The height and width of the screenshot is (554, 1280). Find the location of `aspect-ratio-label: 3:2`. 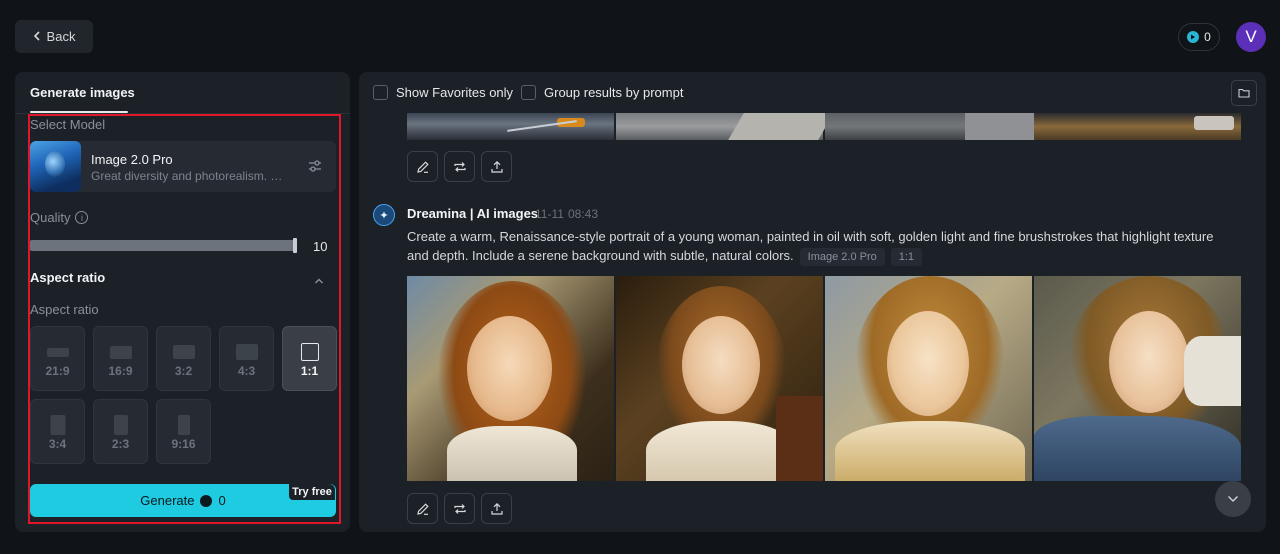

aspect-ratio-label: 3:2 is located at coordinates (183, 371).